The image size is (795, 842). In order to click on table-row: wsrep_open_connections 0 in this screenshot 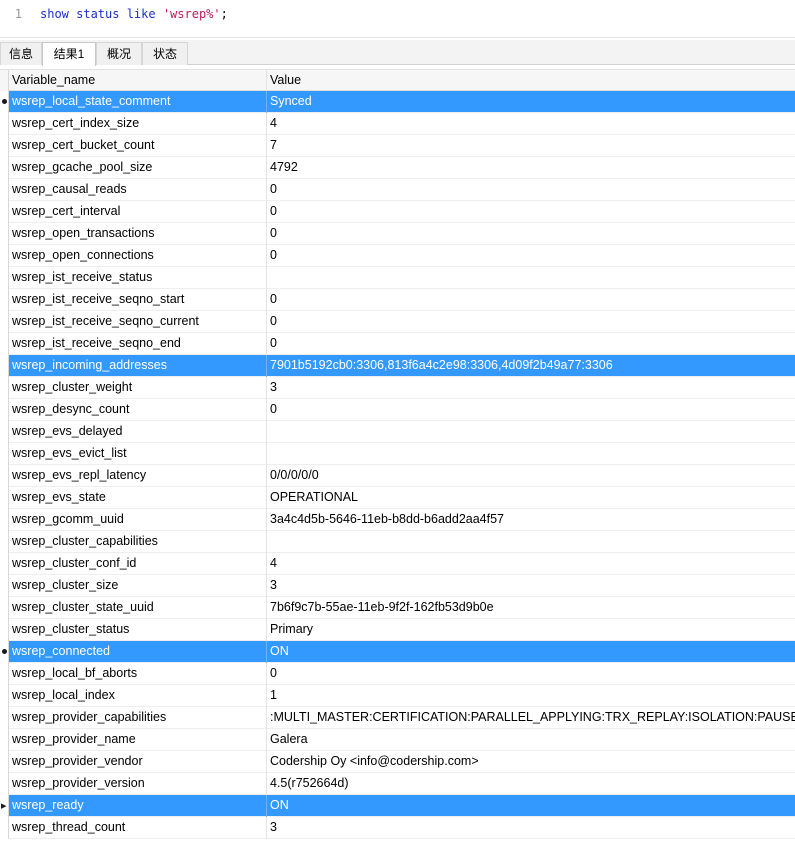, I will do `click(397, 256)`.